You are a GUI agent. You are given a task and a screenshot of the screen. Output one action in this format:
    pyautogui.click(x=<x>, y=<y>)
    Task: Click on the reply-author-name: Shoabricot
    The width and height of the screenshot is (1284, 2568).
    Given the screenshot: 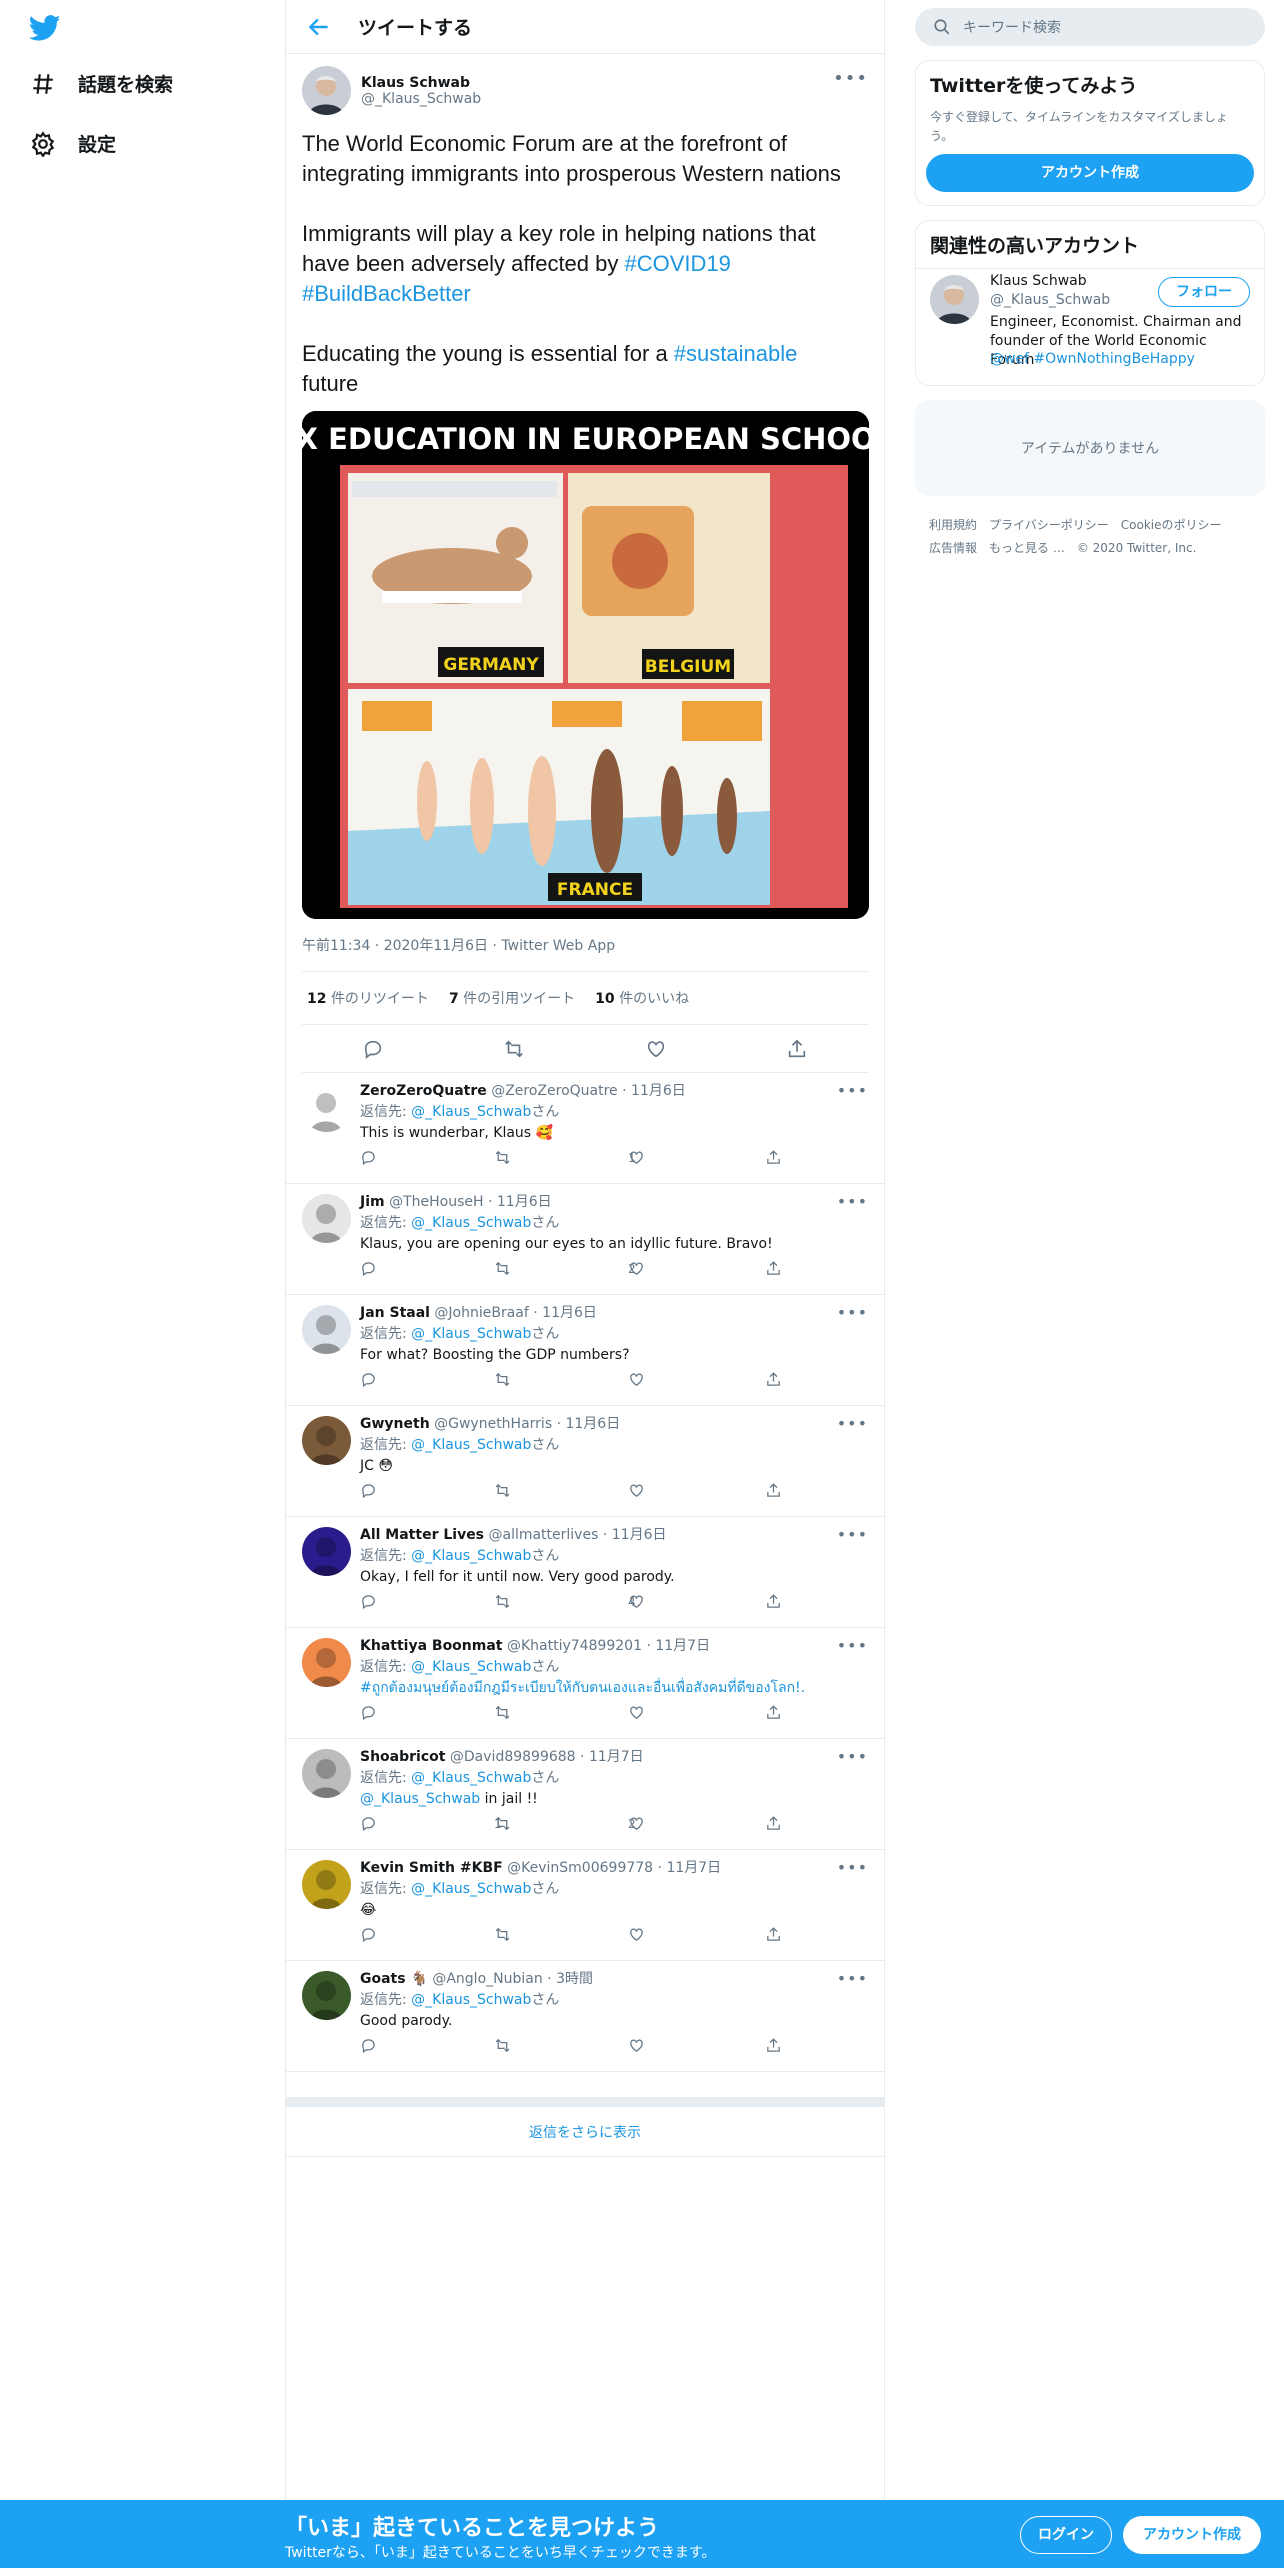 What is the action you would take?
    pyautogui.click(x=402, y=1757)
    